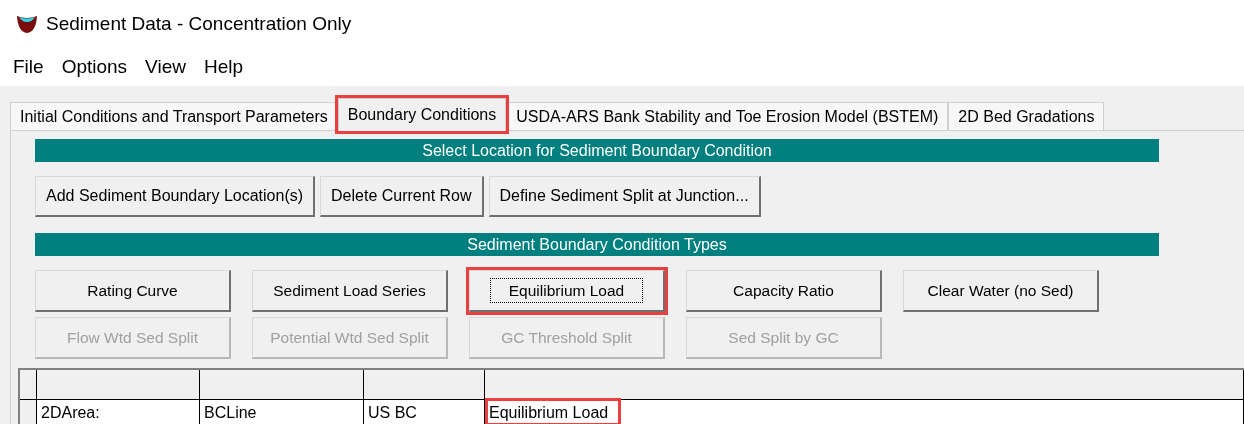 Image resolution: width=1244 pixels, height=424 pixels. I want to click on condition-type-button: Equilibrium Load, so click(567, 291).